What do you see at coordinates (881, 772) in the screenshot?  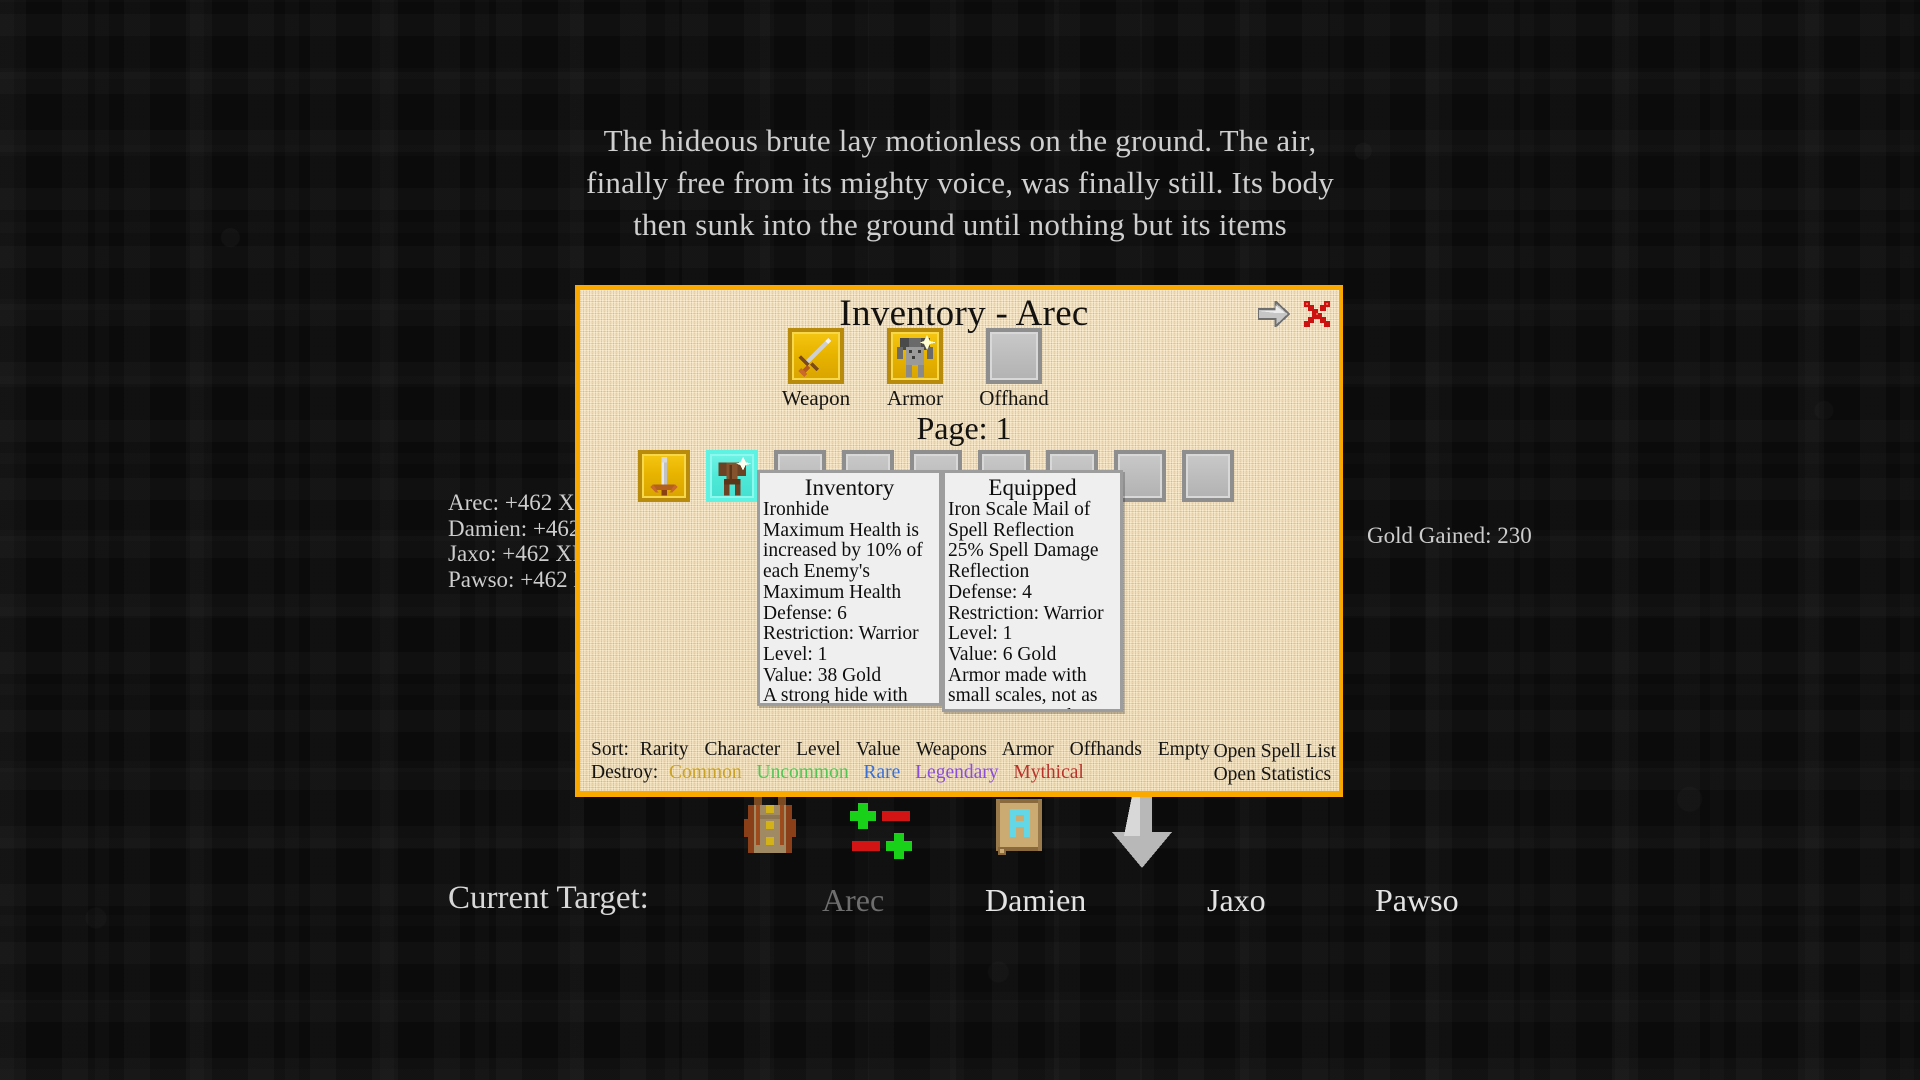 I see `destroy-option-rare: Rare` at bounding box center [881, 772].